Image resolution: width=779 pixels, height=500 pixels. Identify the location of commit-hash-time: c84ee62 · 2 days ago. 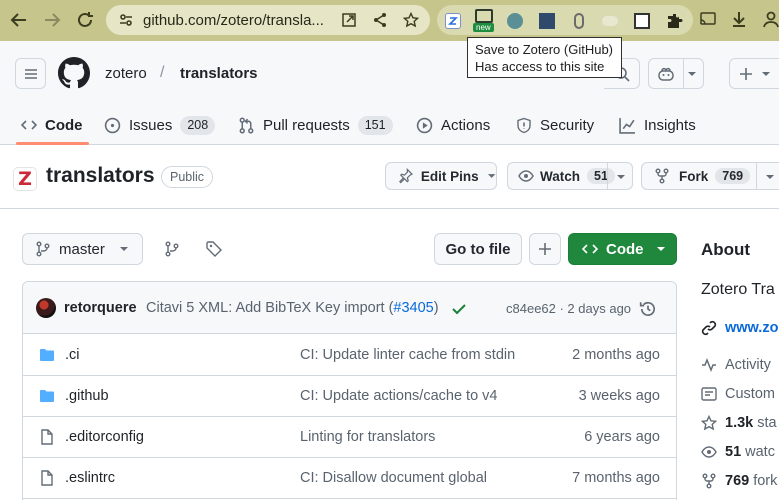
(568, 308).